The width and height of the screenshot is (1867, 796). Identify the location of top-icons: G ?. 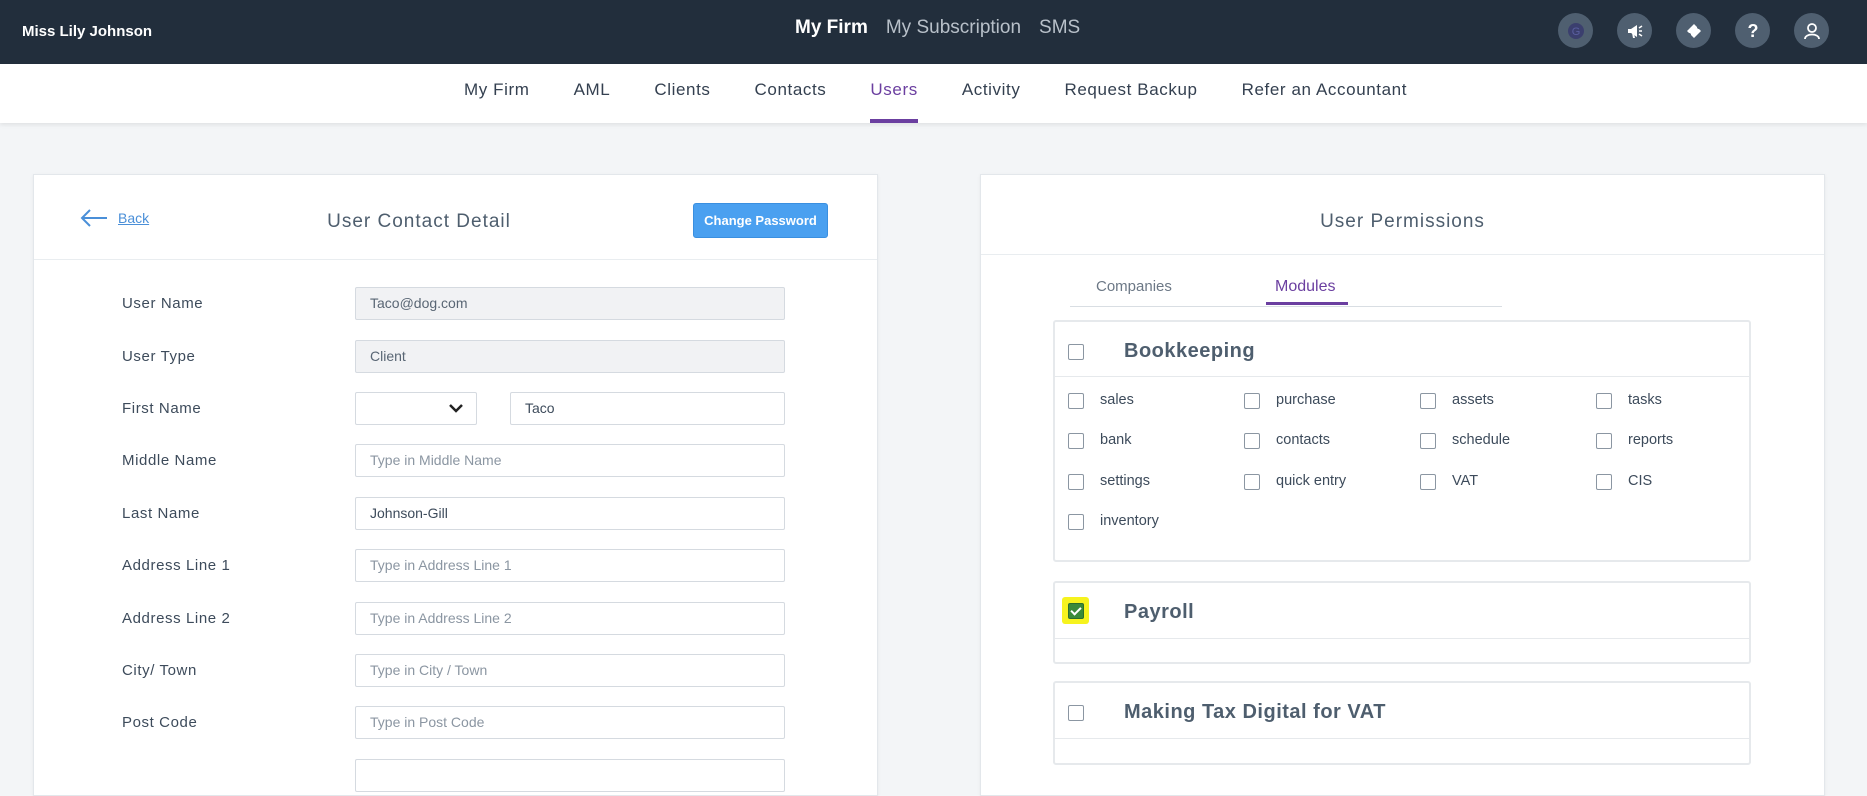
(1693, 30).